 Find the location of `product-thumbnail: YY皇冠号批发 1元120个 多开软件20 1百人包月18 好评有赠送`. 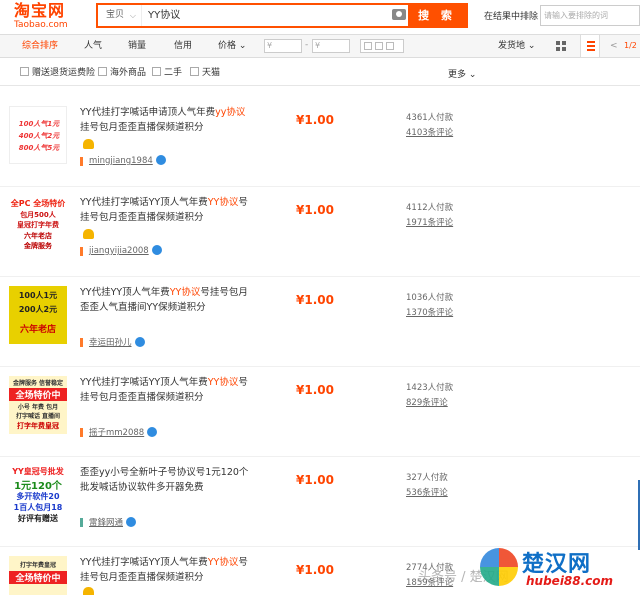

product-thumbnail: YY皇冠号批发 1元120个 多开软件20 1百人包月18 好评有赠送 is located at coordinates (38, 495).